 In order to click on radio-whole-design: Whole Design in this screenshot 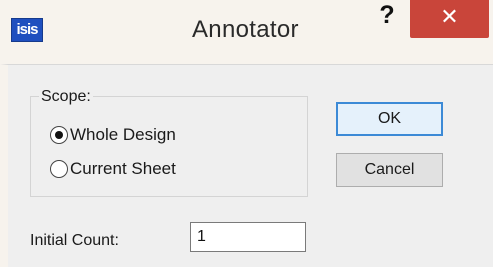, I will do `click(113, 135)`.